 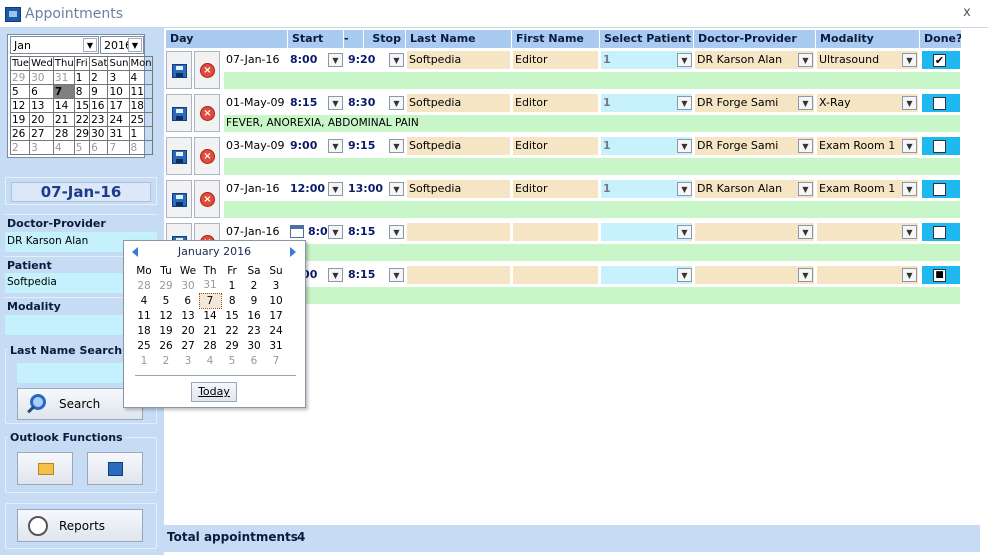 What do you see at coordinates (297, 231) in the screenshot?
I see `calendar-icon` at bounding box center [297, 231].